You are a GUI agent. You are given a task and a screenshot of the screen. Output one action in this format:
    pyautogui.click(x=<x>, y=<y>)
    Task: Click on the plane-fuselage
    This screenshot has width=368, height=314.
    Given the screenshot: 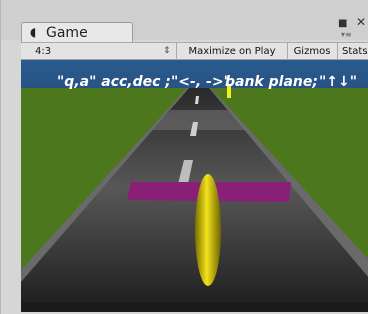 What is the action you would take?
    pyautogui.click(x=208, y=230)
    